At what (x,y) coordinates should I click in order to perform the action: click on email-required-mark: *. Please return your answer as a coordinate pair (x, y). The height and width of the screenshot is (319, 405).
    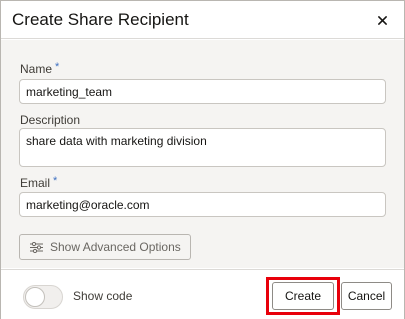
    Looking at the image, I should click on (55, 181).